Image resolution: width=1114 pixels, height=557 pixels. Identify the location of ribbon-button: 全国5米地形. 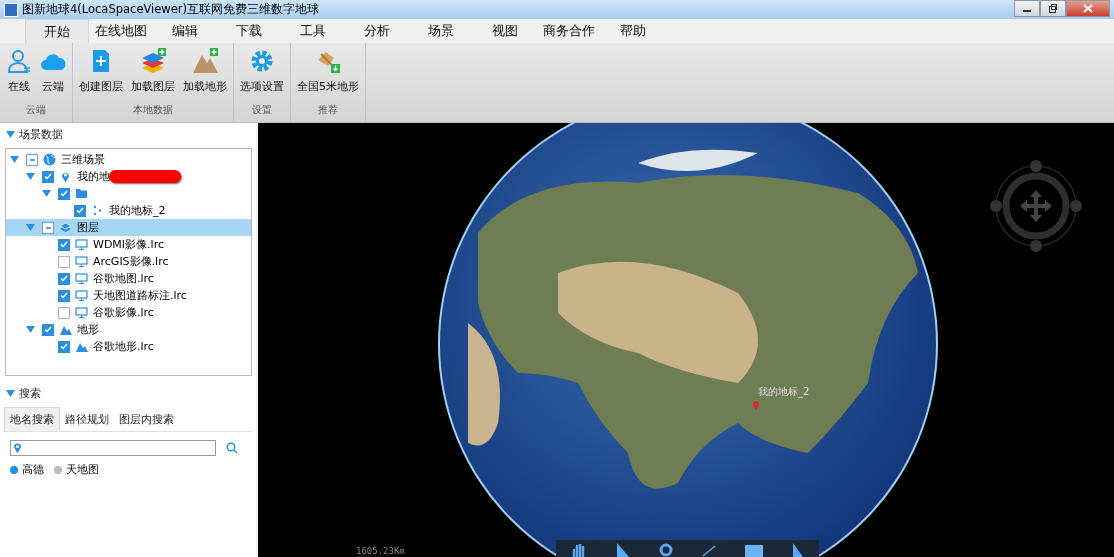
(328, 71).